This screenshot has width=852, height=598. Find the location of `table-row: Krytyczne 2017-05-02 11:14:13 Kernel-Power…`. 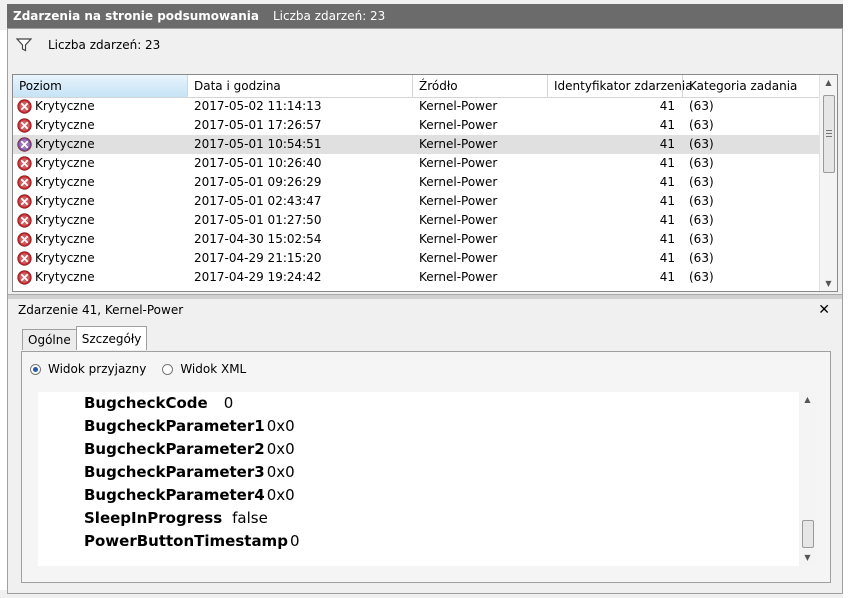

table-row: Krytyczne 2017-05-02 11:14:13 Kernel-Power… is located at coordinates (417, 106).